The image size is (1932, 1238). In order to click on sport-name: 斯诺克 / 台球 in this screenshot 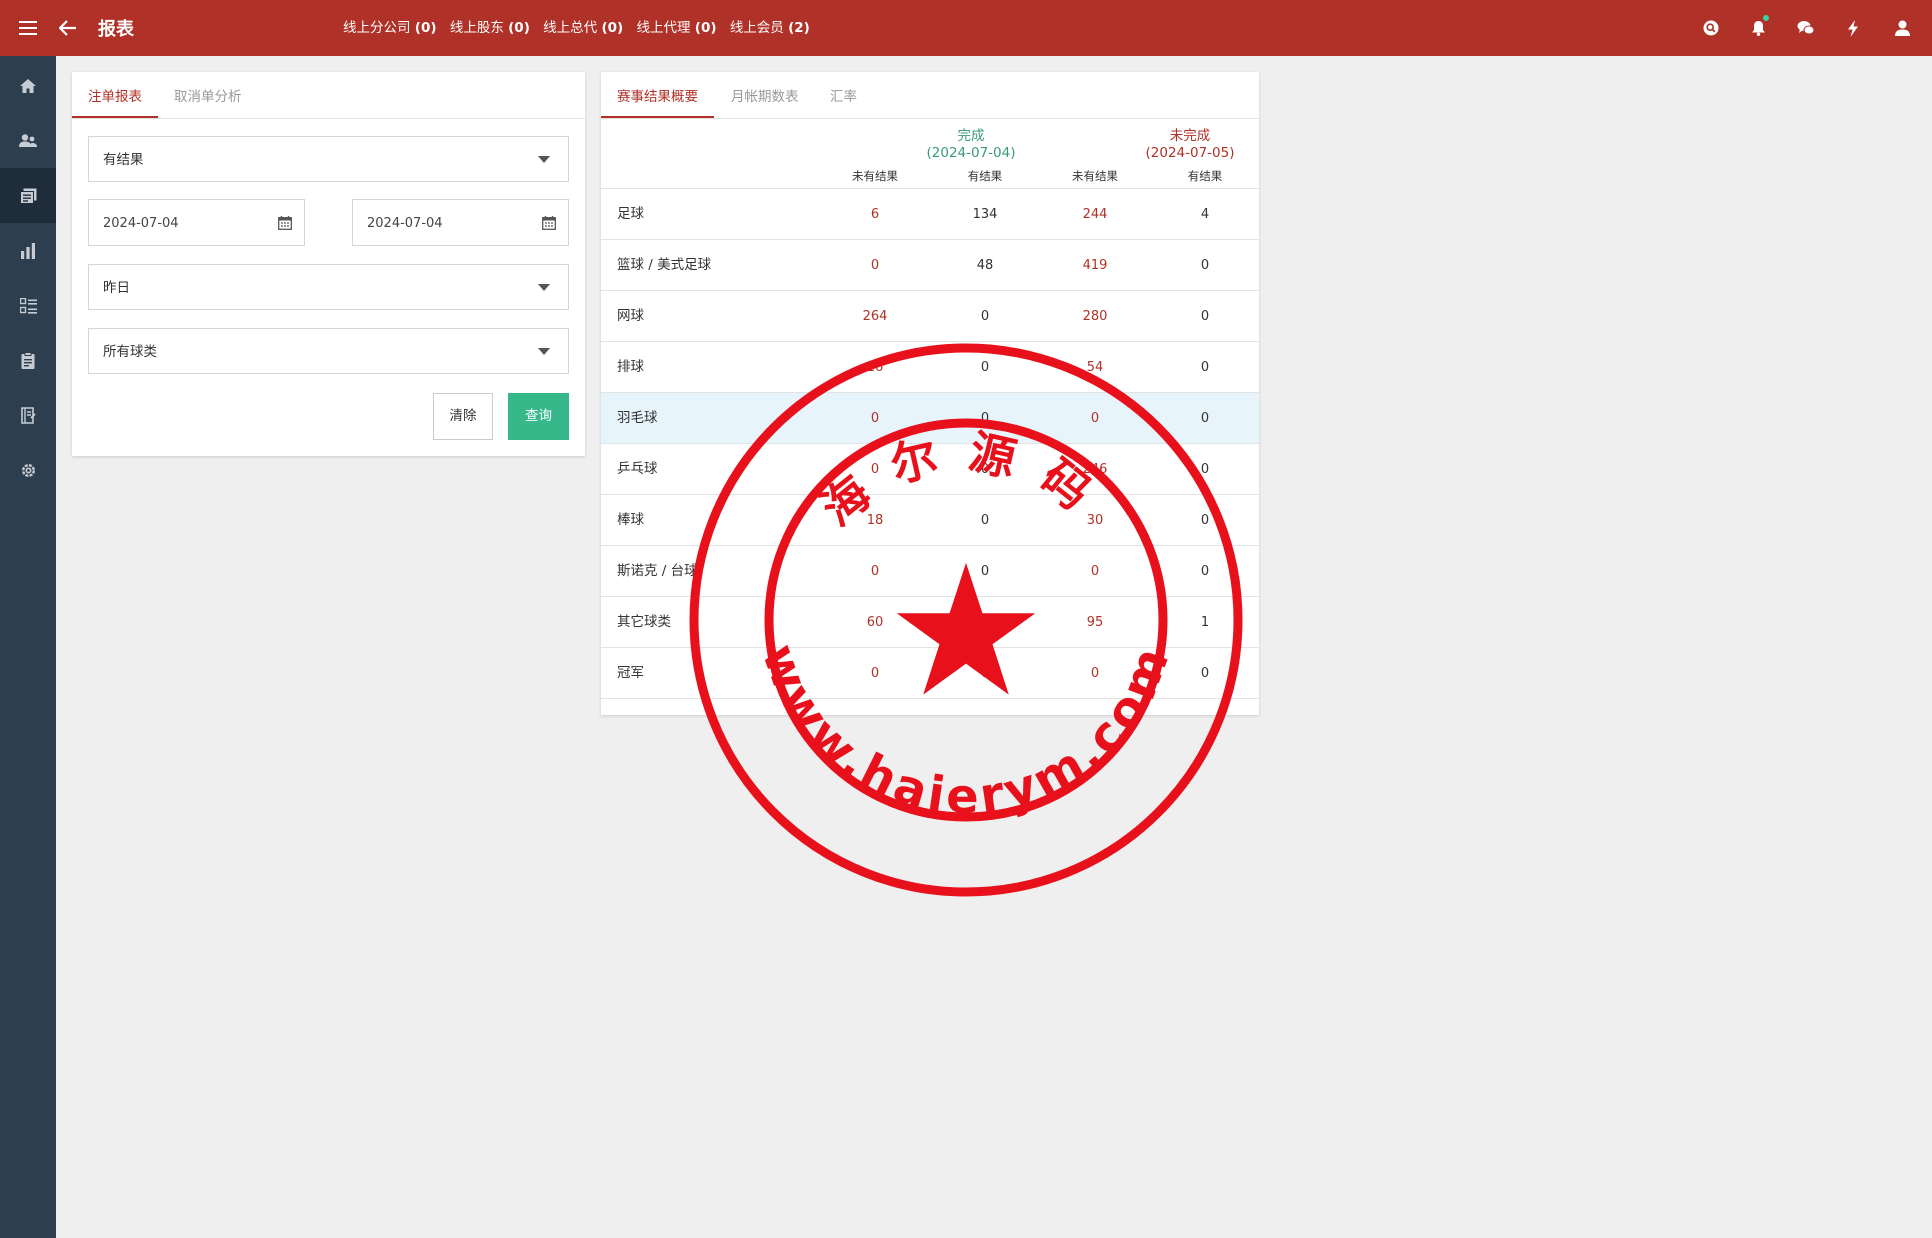, I will do `click(657, 571)`.